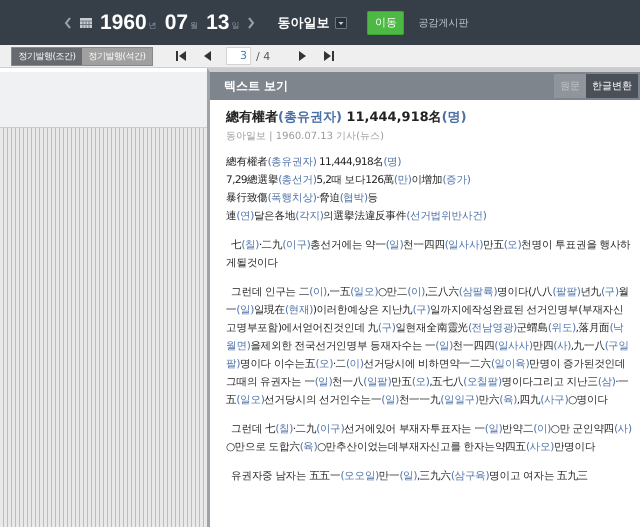 The image size is (640, 527). Describe the element at coordinates (235, 25) in the screenshot. I see `day-unit-text: 일` at that location.